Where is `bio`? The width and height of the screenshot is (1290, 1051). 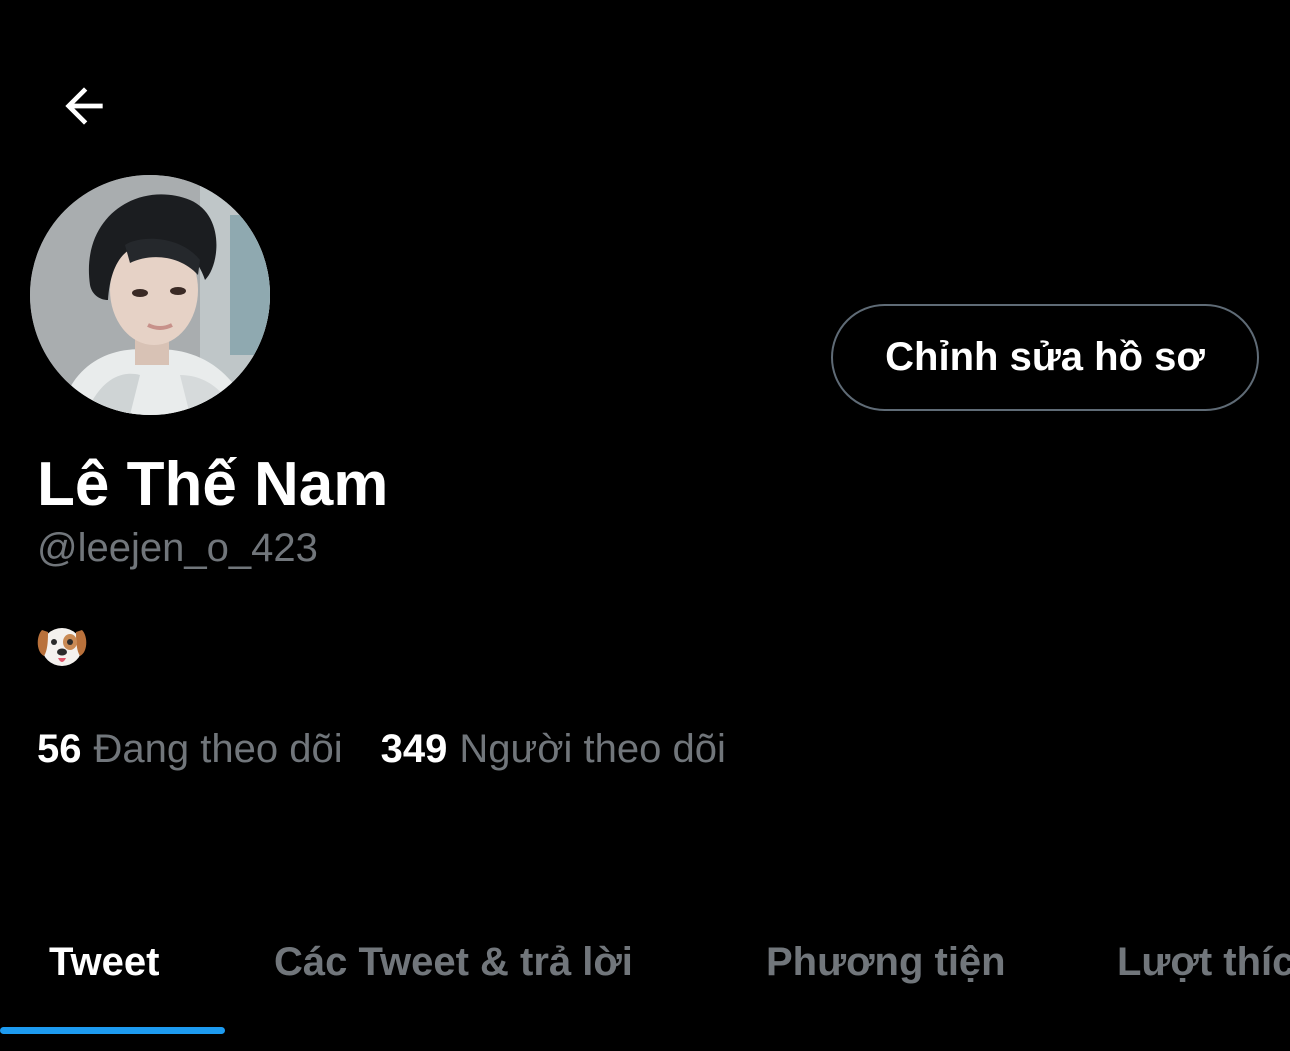 bio is located at coordinates (62, 645).